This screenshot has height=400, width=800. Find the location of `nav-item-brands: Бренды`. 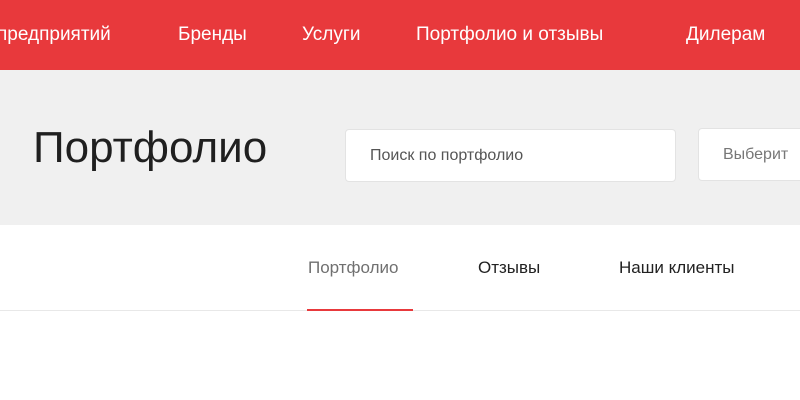

nav-item-brands: Бренды is located at coordinates (212, 35).